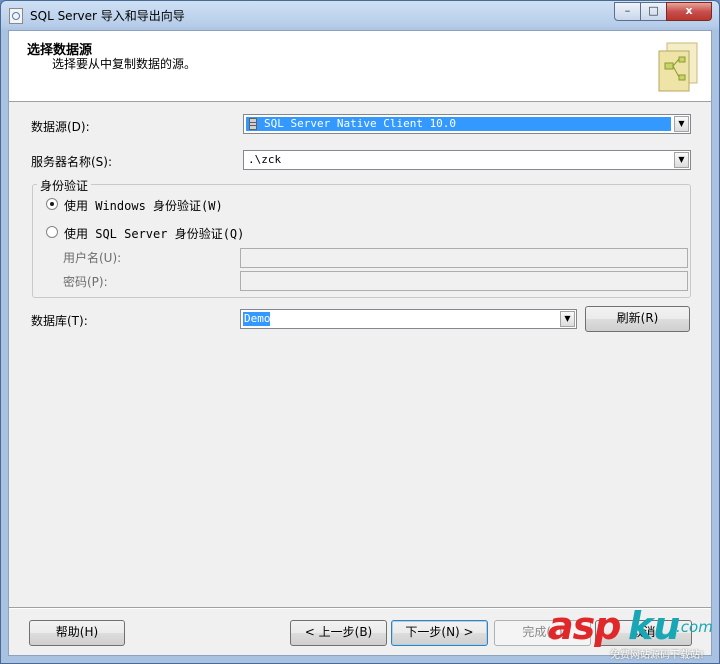 The height and width of the screenshot is (664, 720). Describe the element at coordinates (657, 655) in the screenshot. I see `watermark-tagline: 免费网站源码下载站!` at that location.